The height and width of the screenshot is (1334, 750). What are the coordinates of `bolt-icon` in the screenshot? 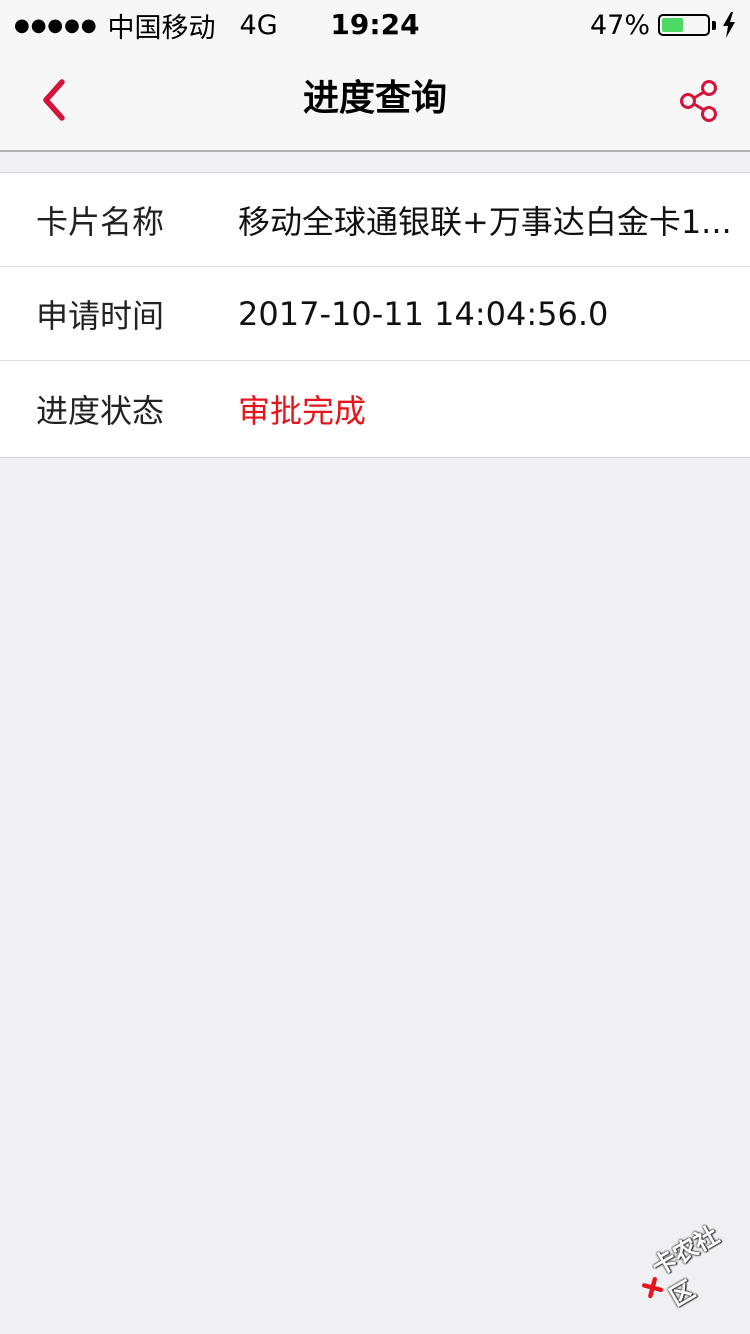 It's located at (729, 25).